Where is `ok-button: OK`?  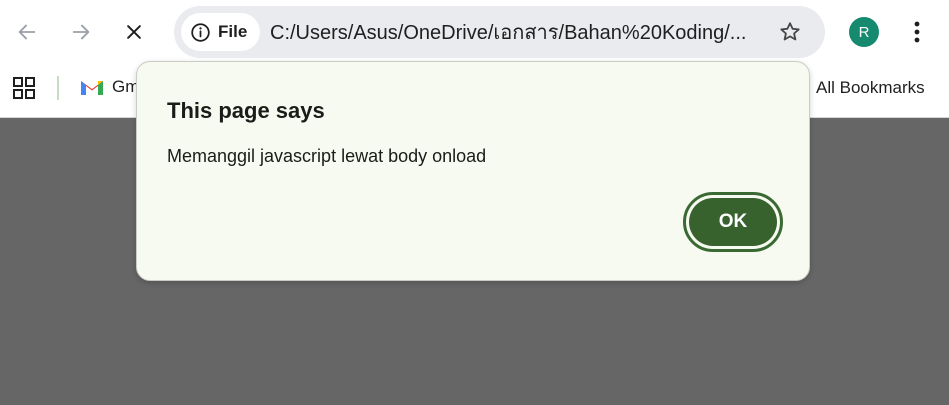 ok-button: OK is located at coordinates (733, 222).